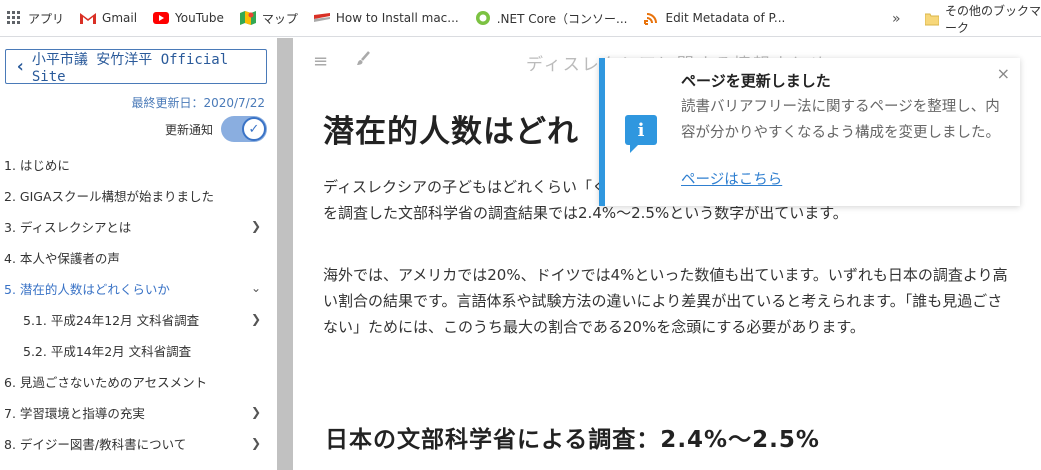  What do you see at coordinates (451, 132) in the screenshot?
I see `section-title: 潜在的人数はどれ` at bounding box center [451, 132].